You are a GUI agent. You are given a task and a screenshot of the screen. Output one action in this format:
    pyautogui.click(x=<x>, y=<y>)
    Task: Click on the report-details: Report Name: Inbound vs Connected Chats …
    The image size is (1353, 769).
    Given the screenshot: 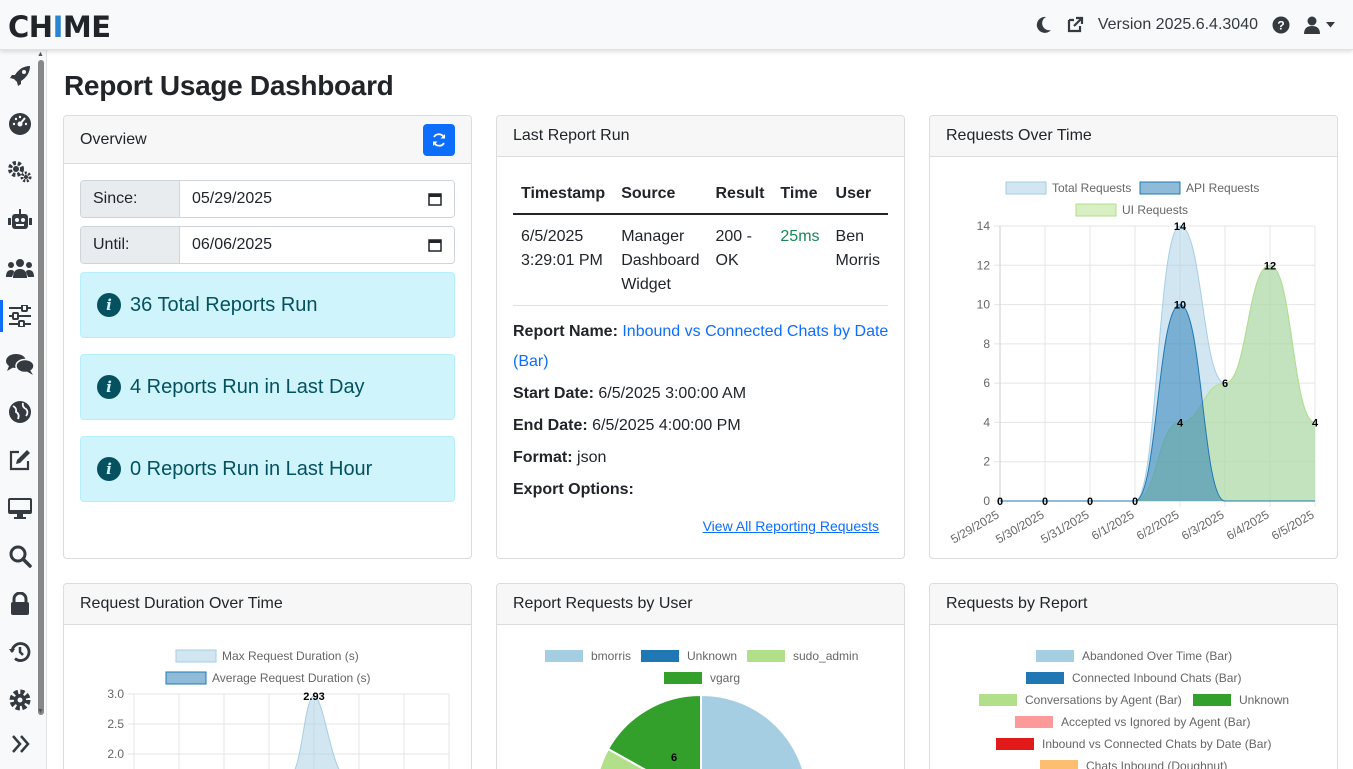 What is the action you would take?
    pyautogui.click(x=703, y=411)
    